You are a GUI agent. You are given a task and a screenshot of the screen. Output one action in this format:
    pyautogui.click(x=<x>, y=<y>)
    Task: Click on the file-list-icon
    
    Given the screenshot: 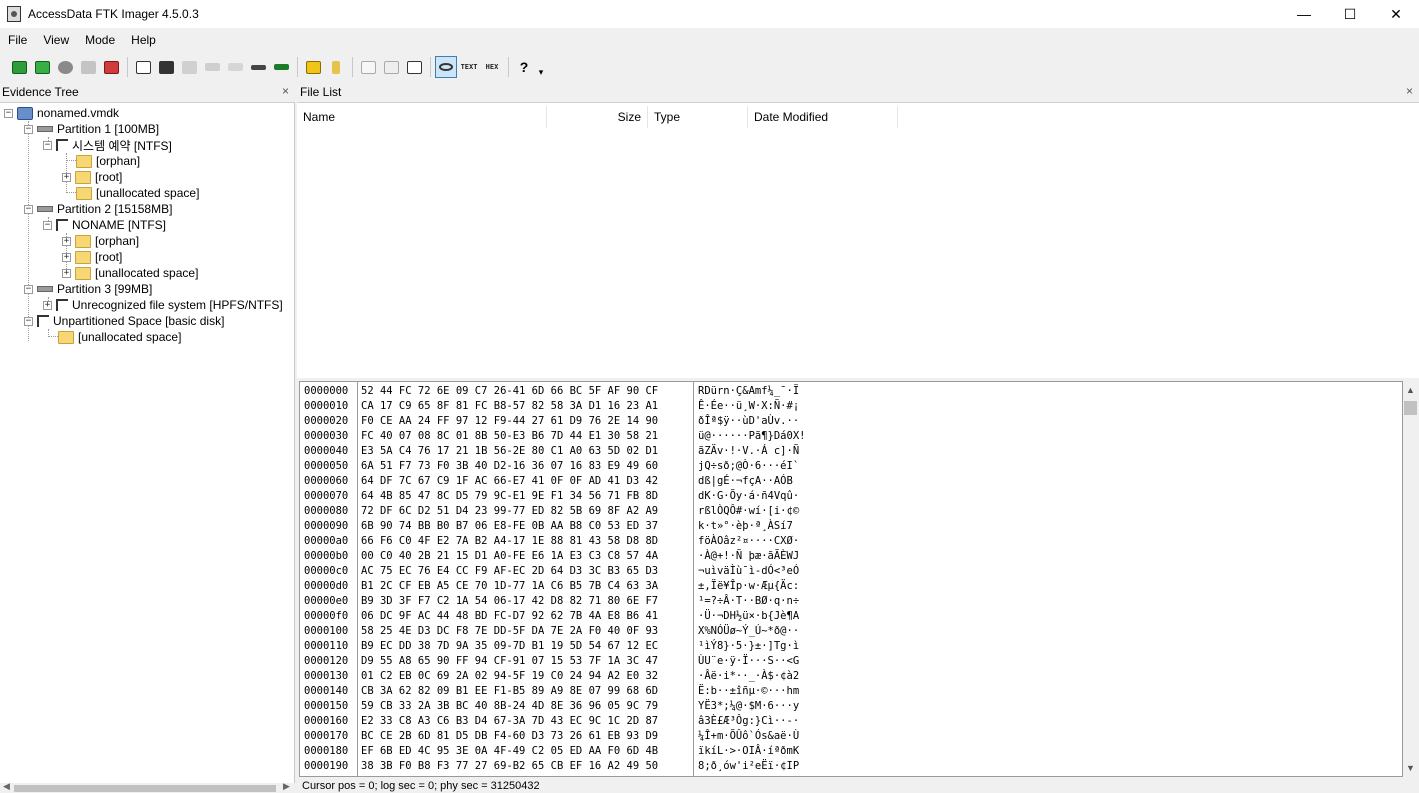 What is the action you would take?
    pyautogui.click(x=391, y=67)
    